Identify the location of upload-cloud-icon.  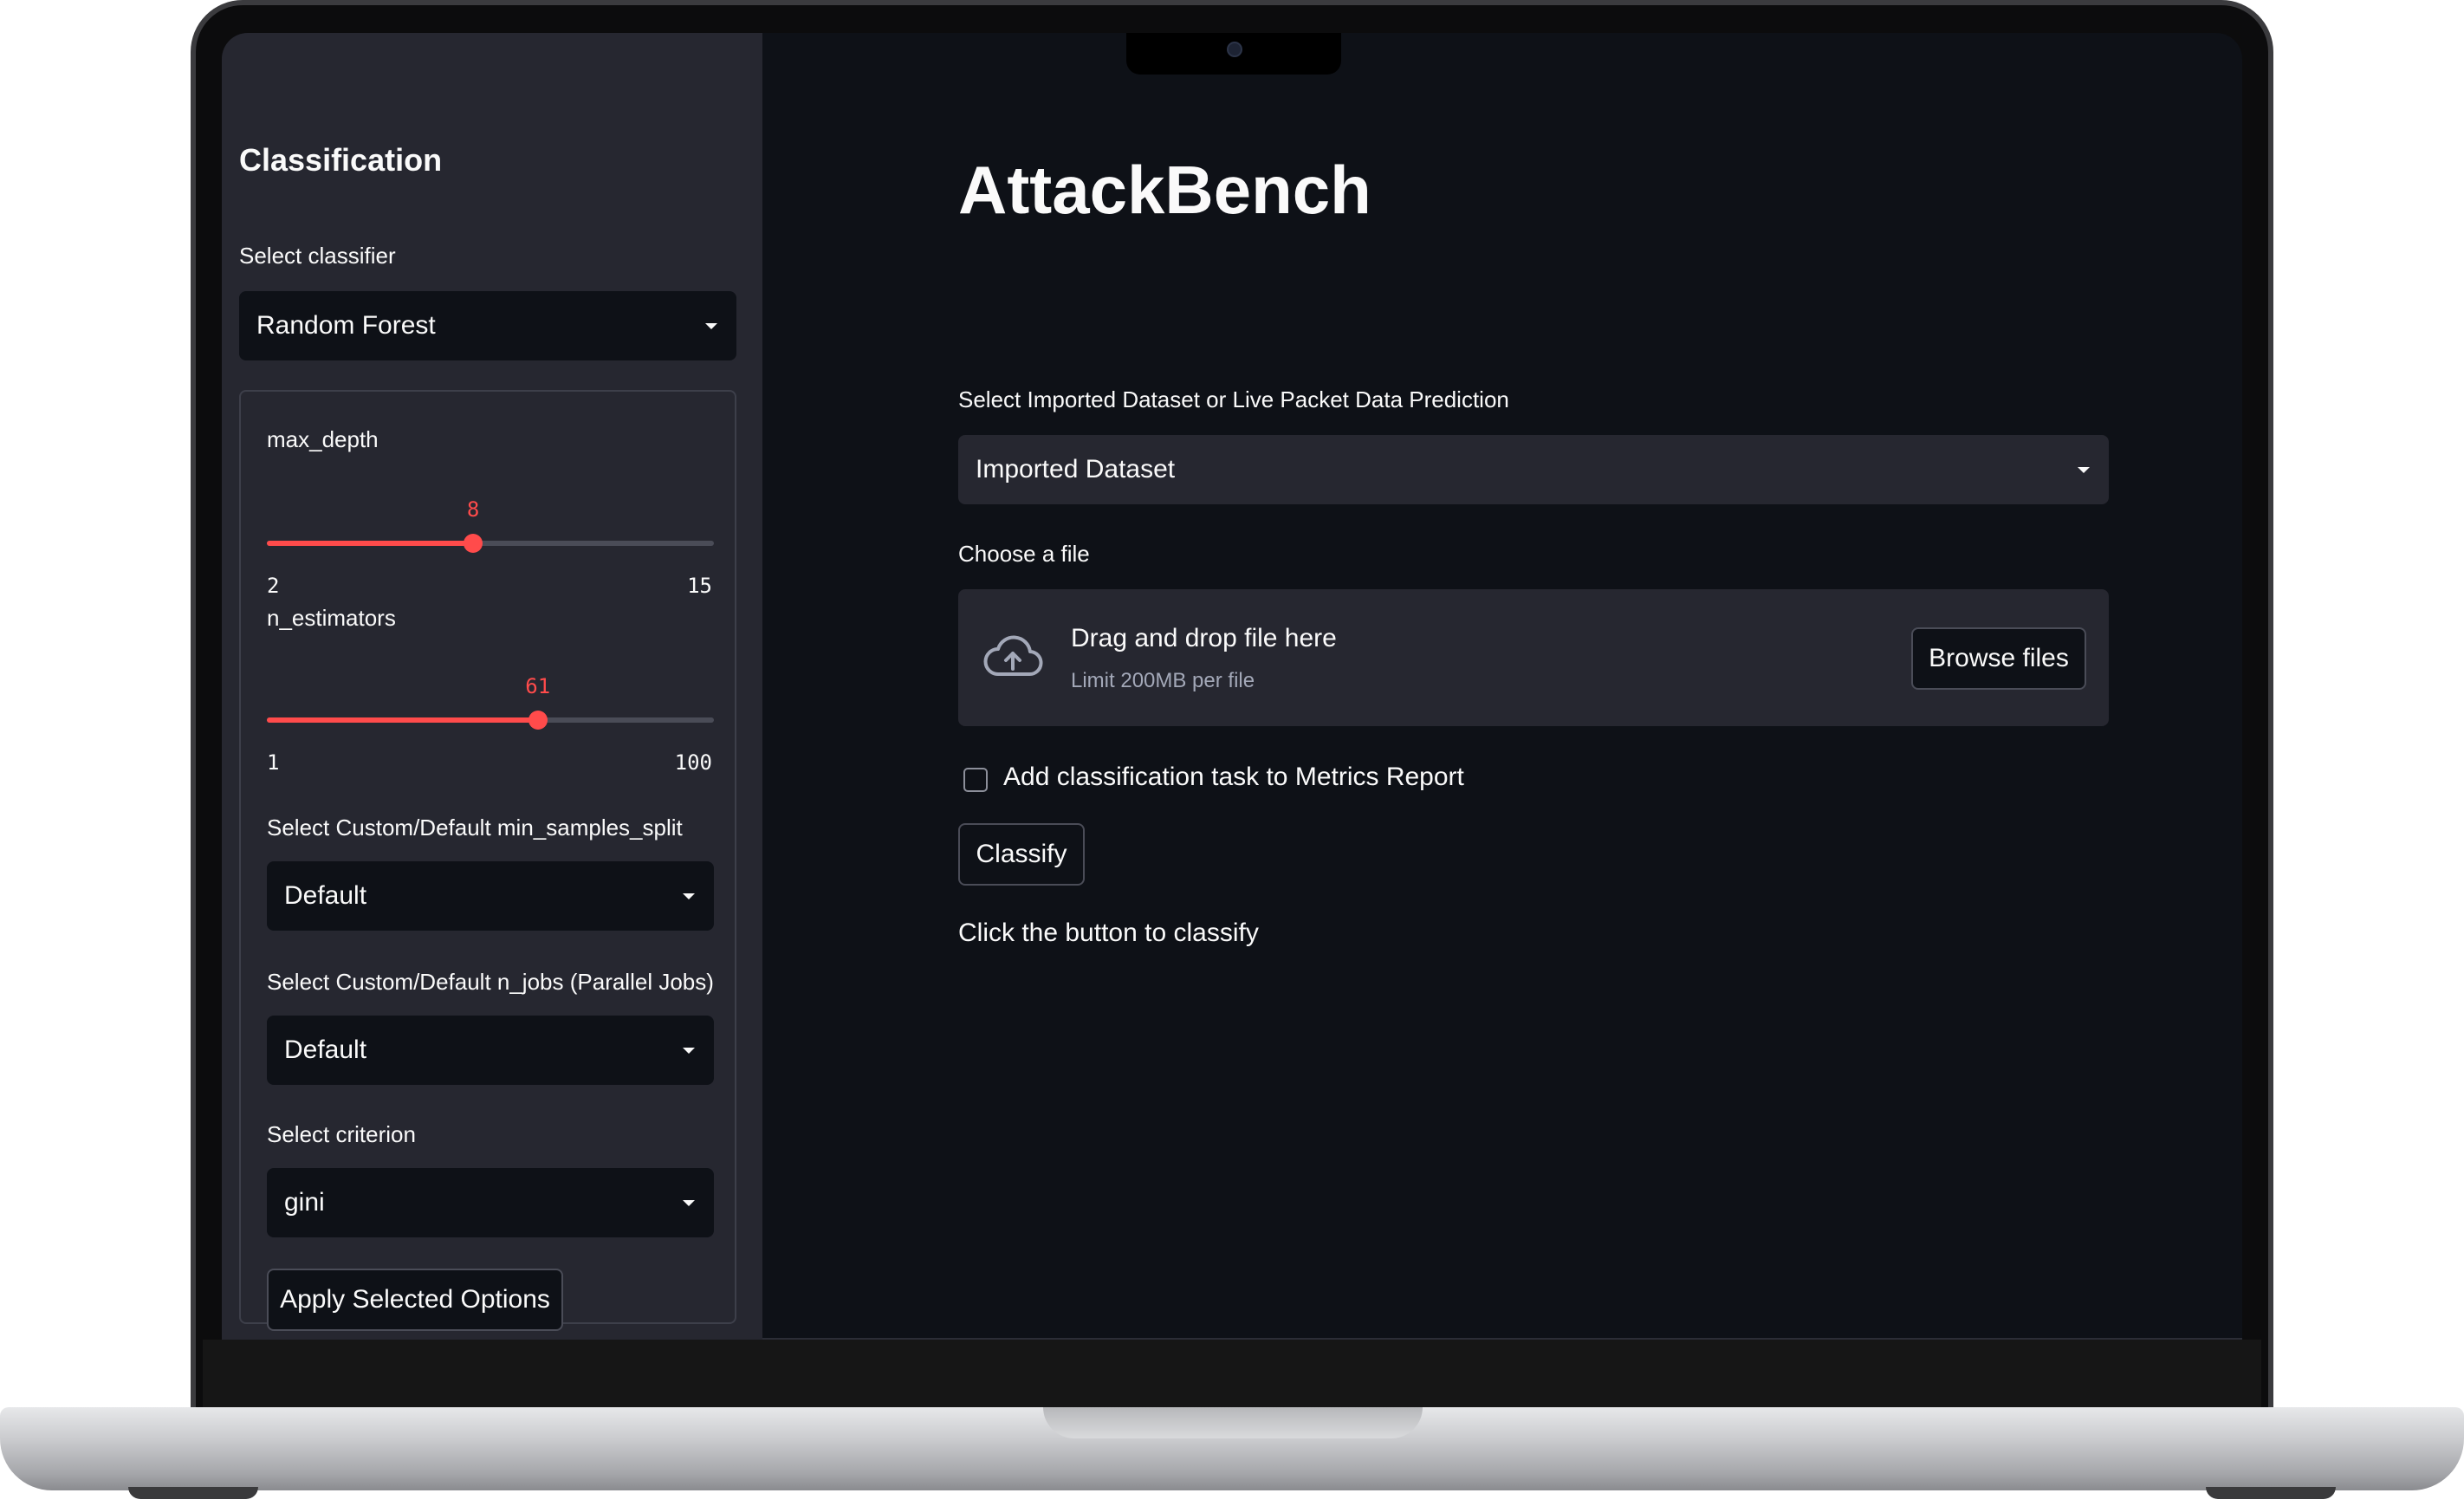
(1013, 656).